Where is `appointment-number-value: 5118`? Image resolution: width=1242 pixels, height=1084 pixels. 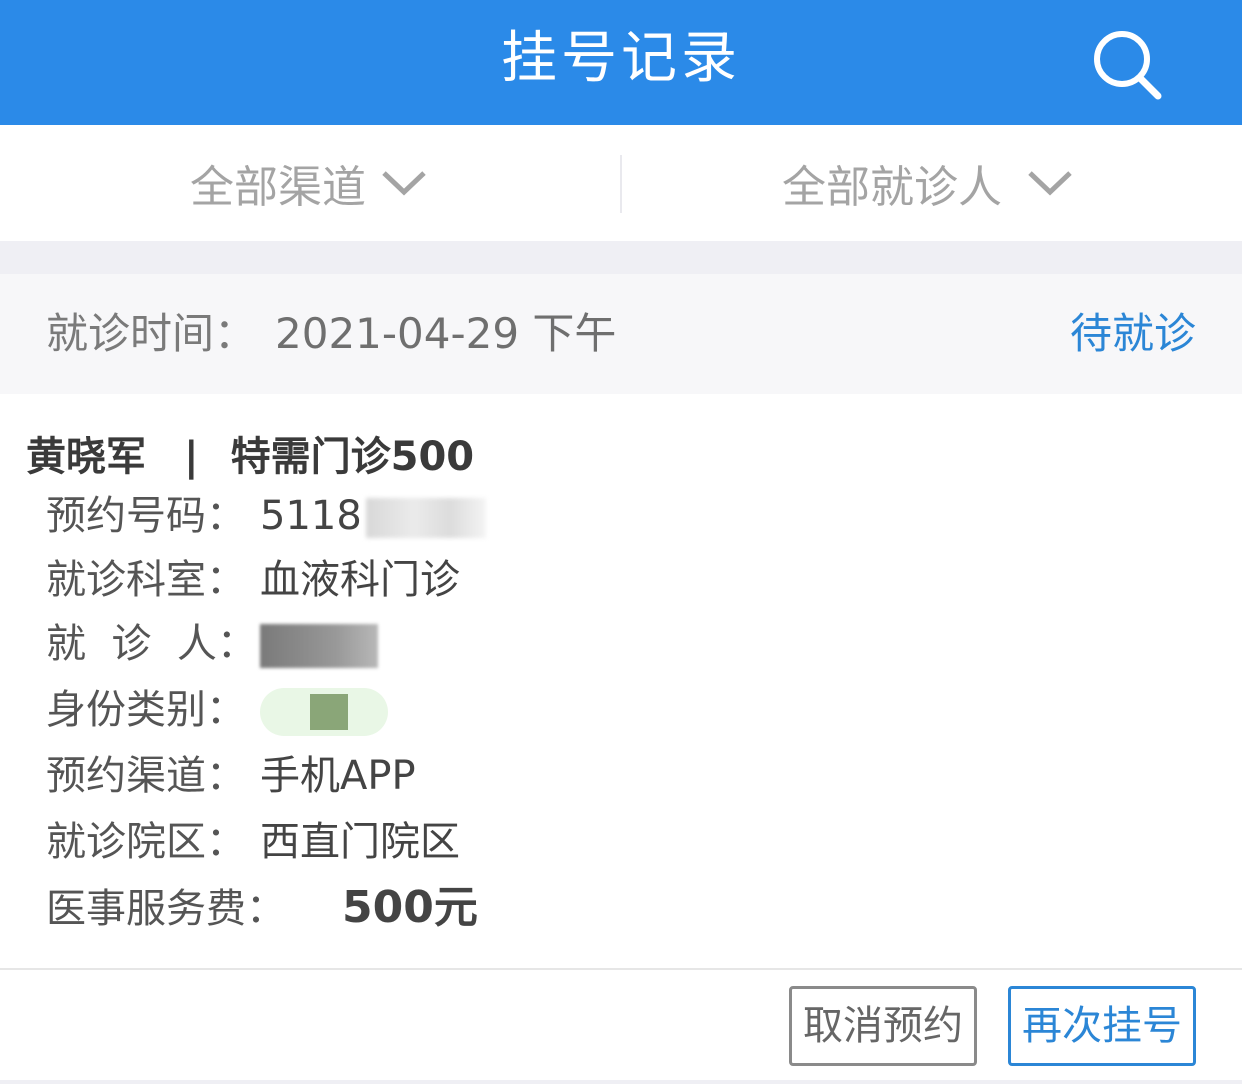 appointment-number-value: 5118 is located at coordinates (311, 516).